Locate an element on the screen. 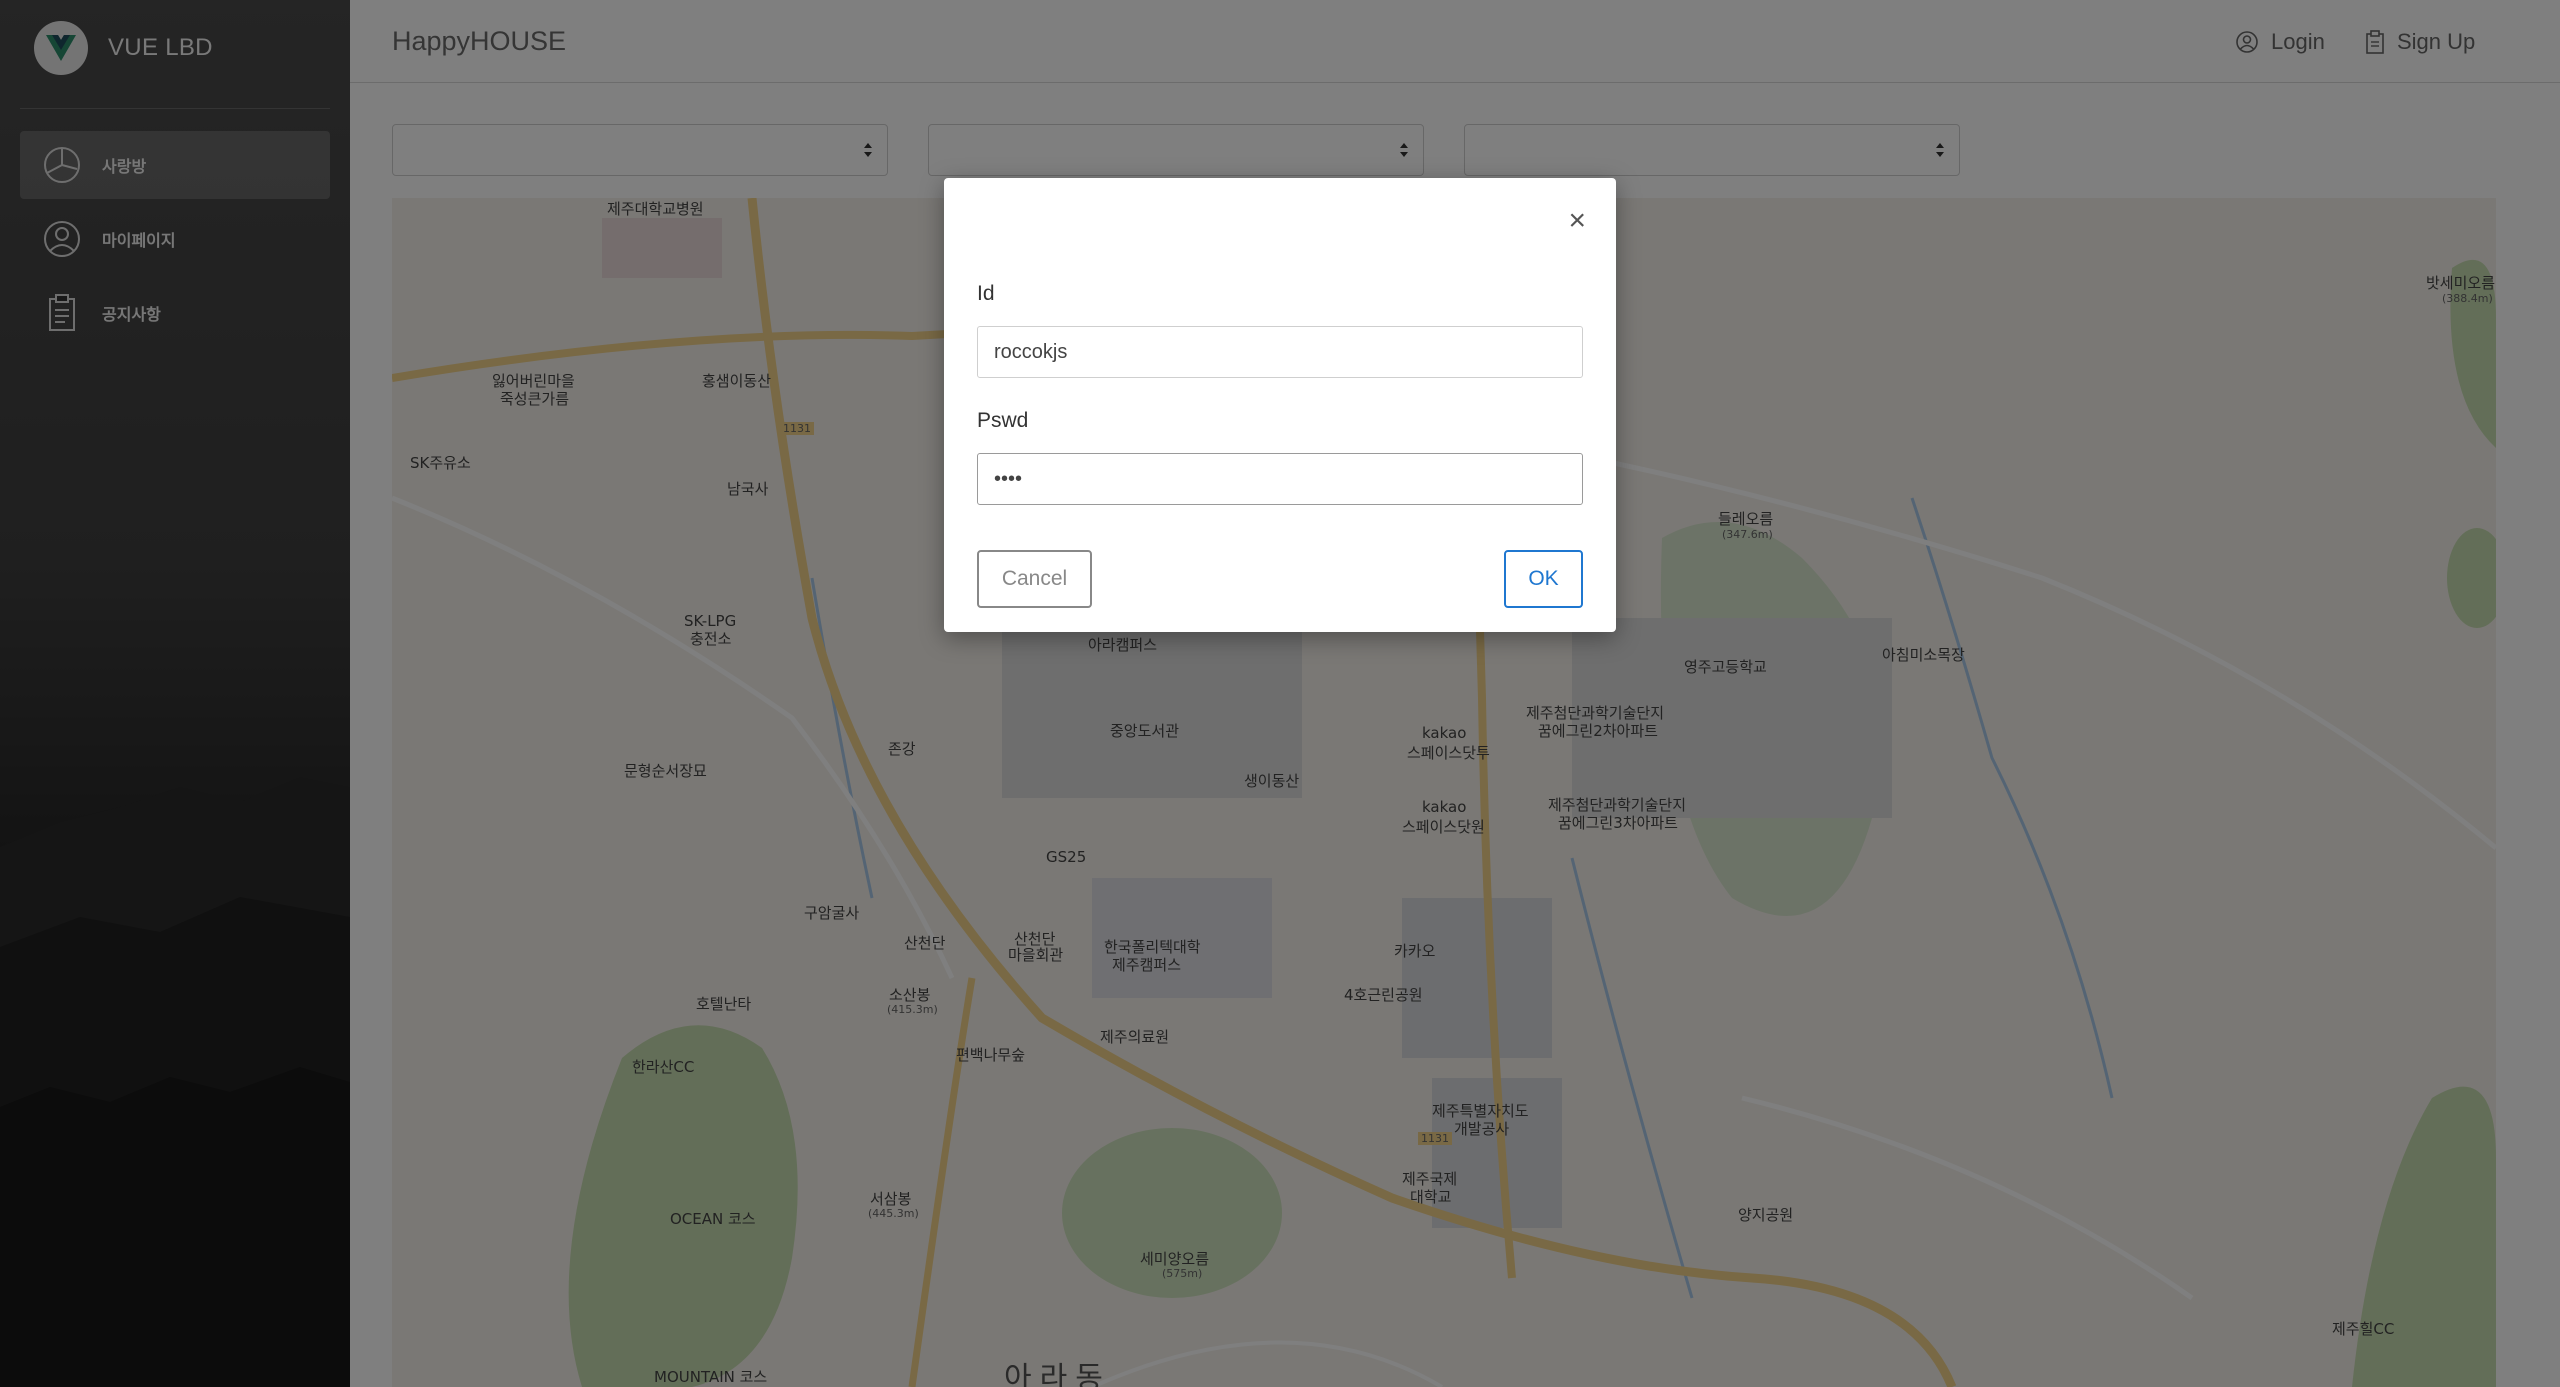 This screenshot has width=2560, height=1387. close-icon: × is located at coordinates (1577, 221).